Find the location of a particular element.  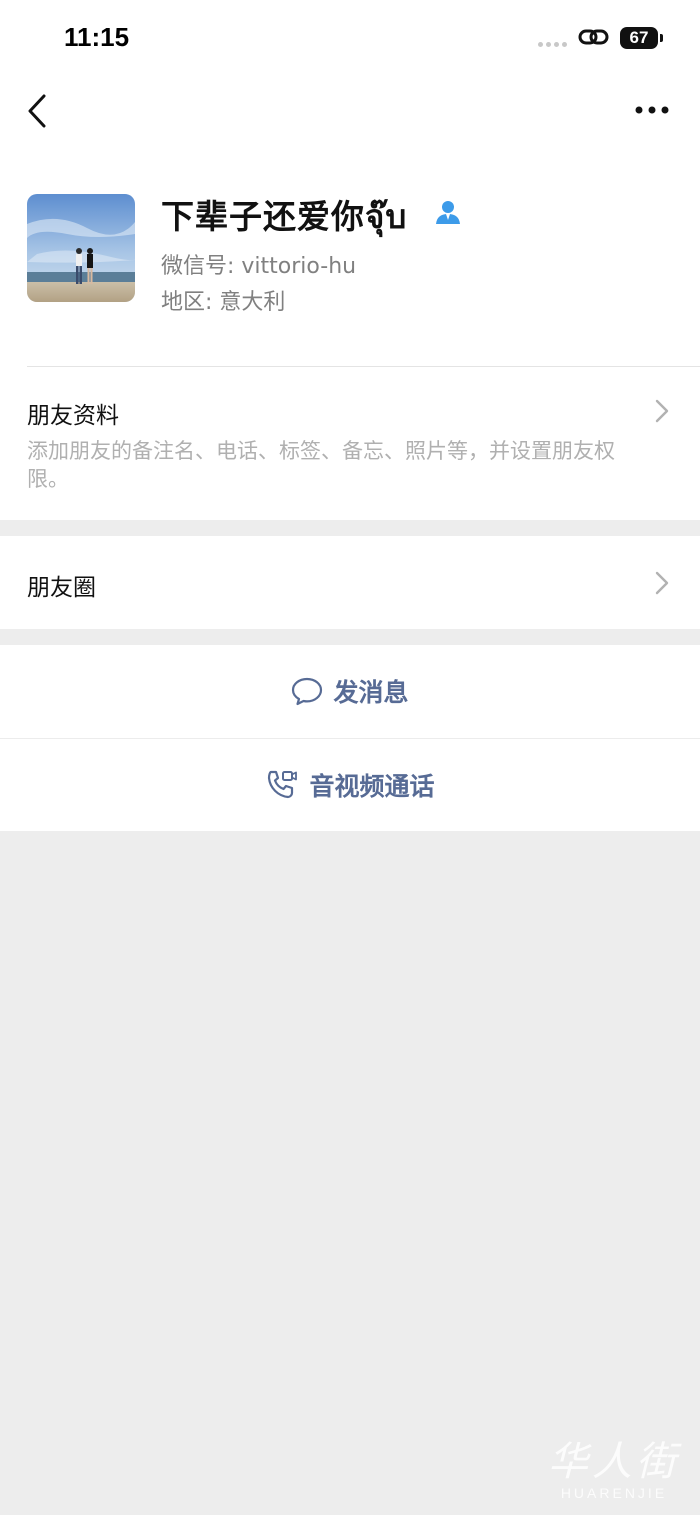

status-time: 11:15 is located at coordinates (97, 37).